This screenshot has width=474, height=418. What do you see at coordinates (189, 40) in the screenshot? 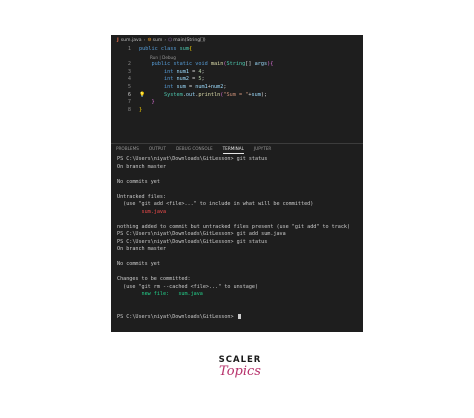
I see `breadcrumb-method: main(String[])` at bounding box center [189, 40].